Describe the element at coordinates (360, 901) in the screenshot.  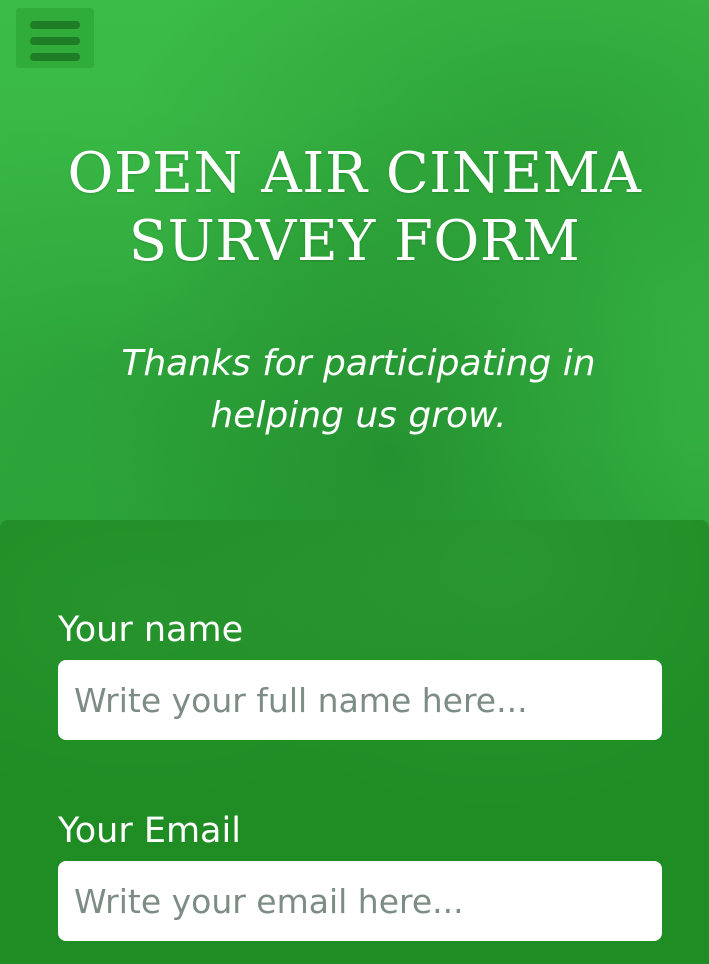
I see `email-input` at that location.